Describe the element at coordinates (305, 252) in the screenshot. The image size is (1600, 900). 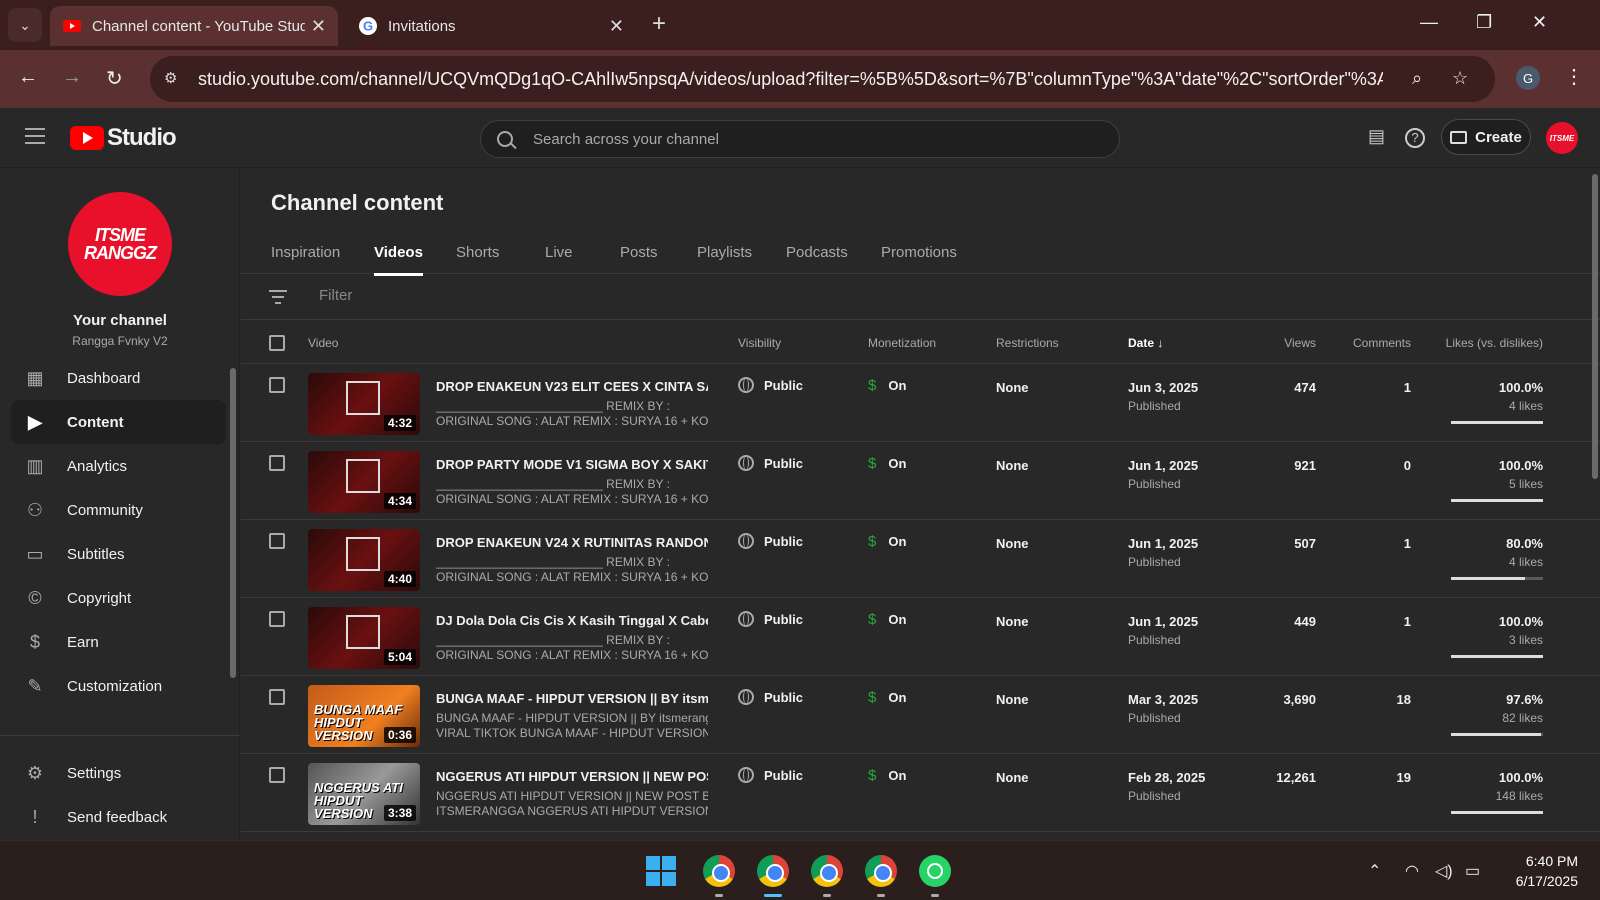
I see `tab-inspiration: Inspiration` at that location.